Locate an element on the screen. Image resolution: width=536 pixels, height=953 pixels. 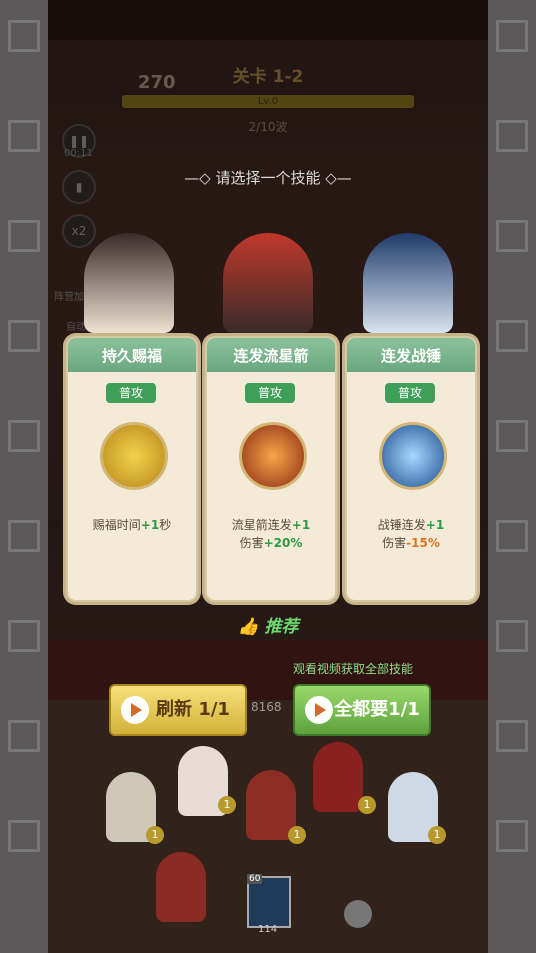
skill-card-1: 持久赐福 普攻 赐福时间+1秒 is located at coordinates (132, 469).